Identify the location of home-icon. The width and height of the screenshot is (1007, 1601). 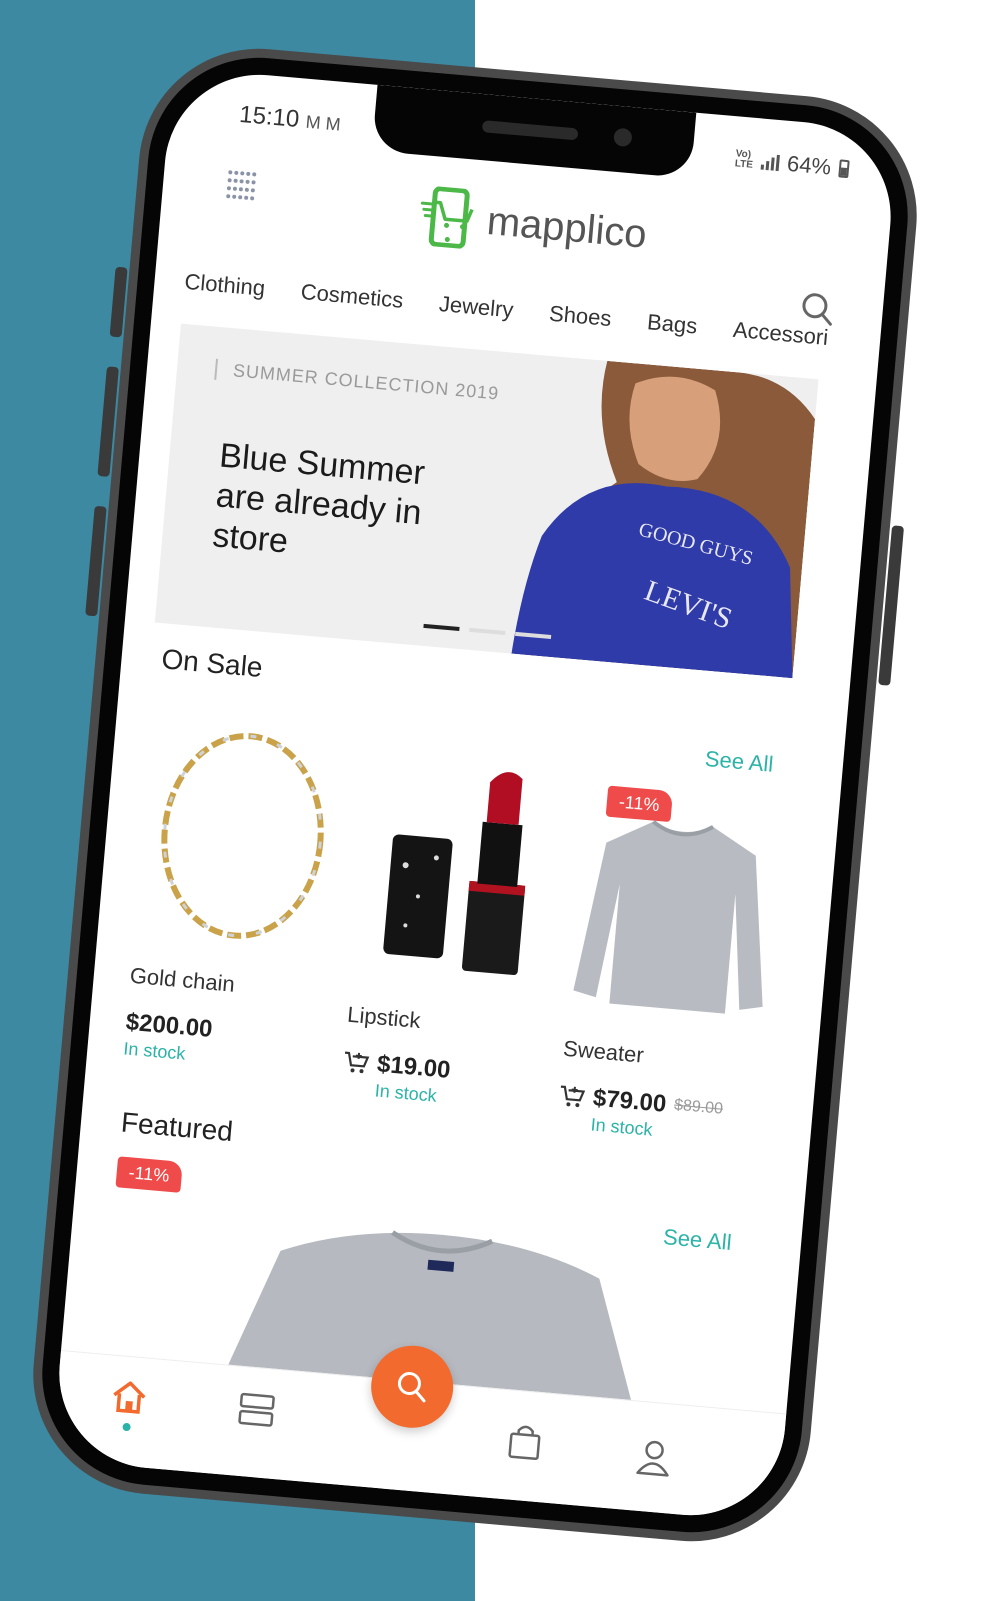
(129, 1396).